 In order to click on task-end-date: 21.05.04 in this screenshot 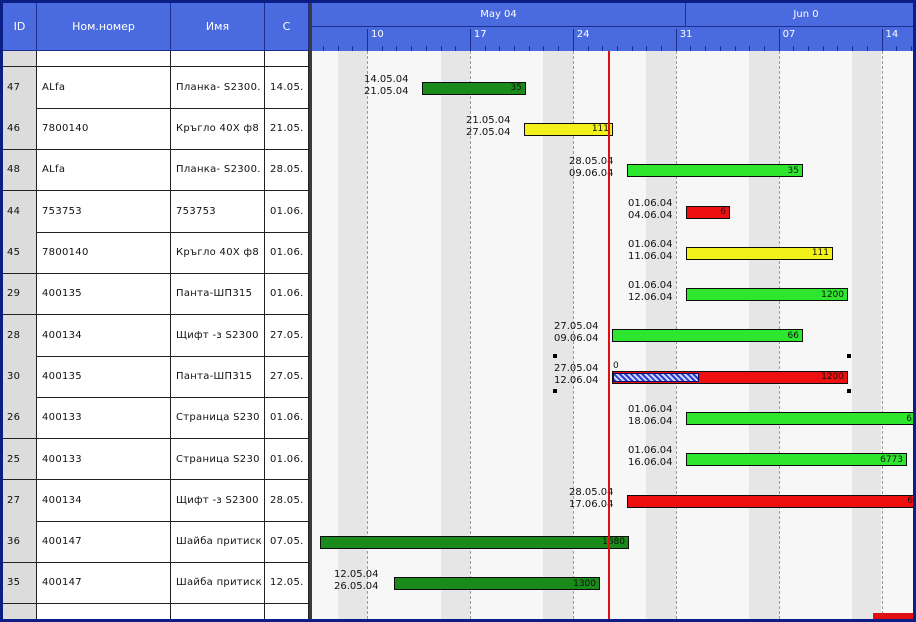, I will do `click(386, 91)`.